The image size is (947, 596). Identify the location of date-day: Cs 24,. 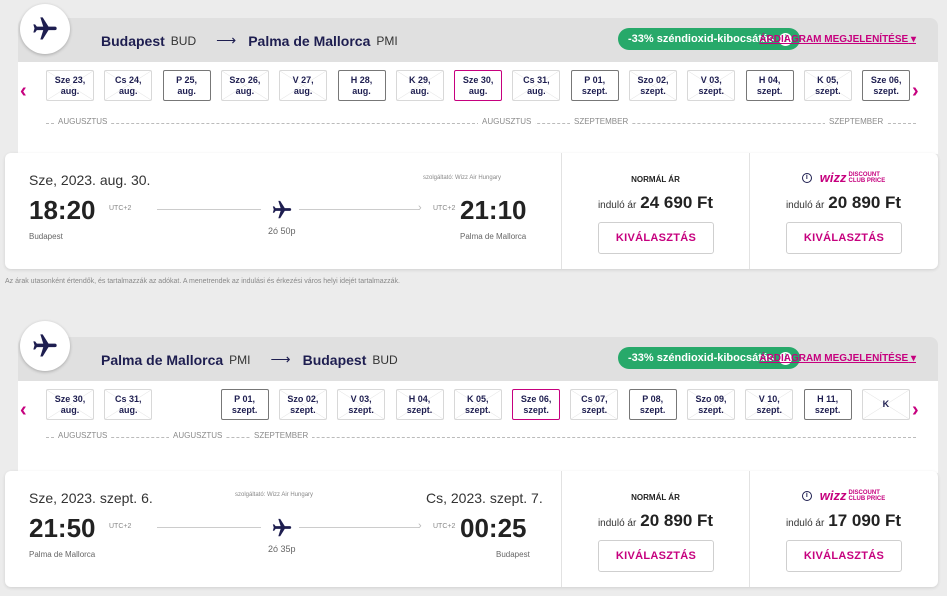
(128, 79).